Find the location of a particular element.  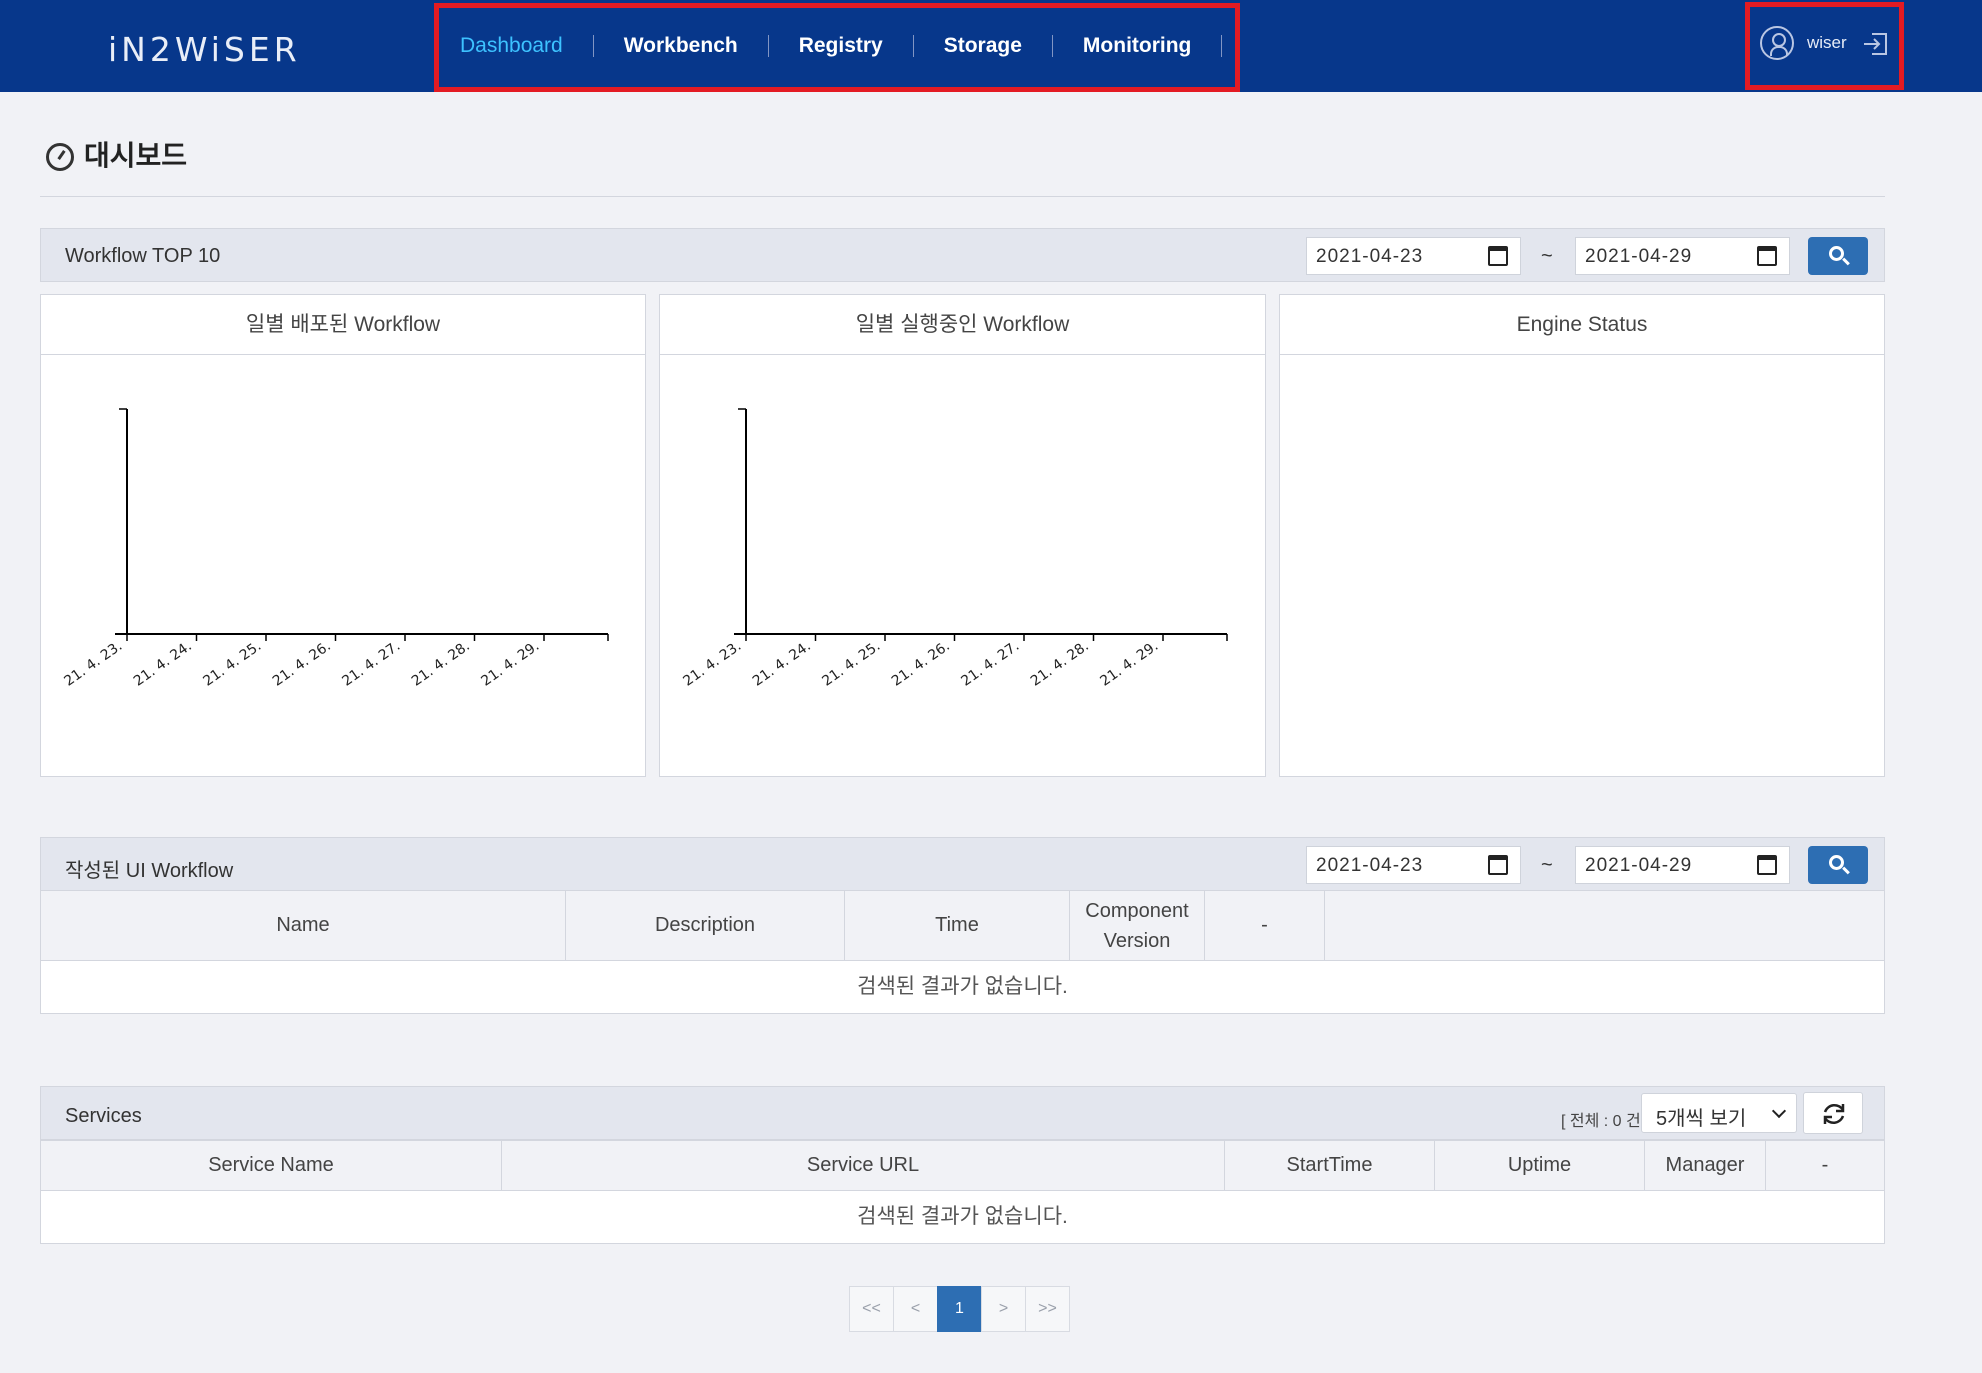

ui-workflow-header: 작성된 UI Workflow 2021-04-23 ~ 2021-04-29 is located at coordinates (962, 864).